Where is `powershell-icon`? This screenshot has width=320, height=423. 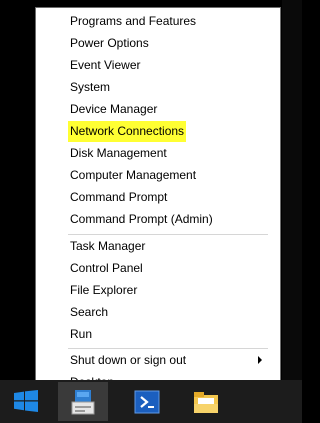
powershell-icon is located at coordinates (147, 402).